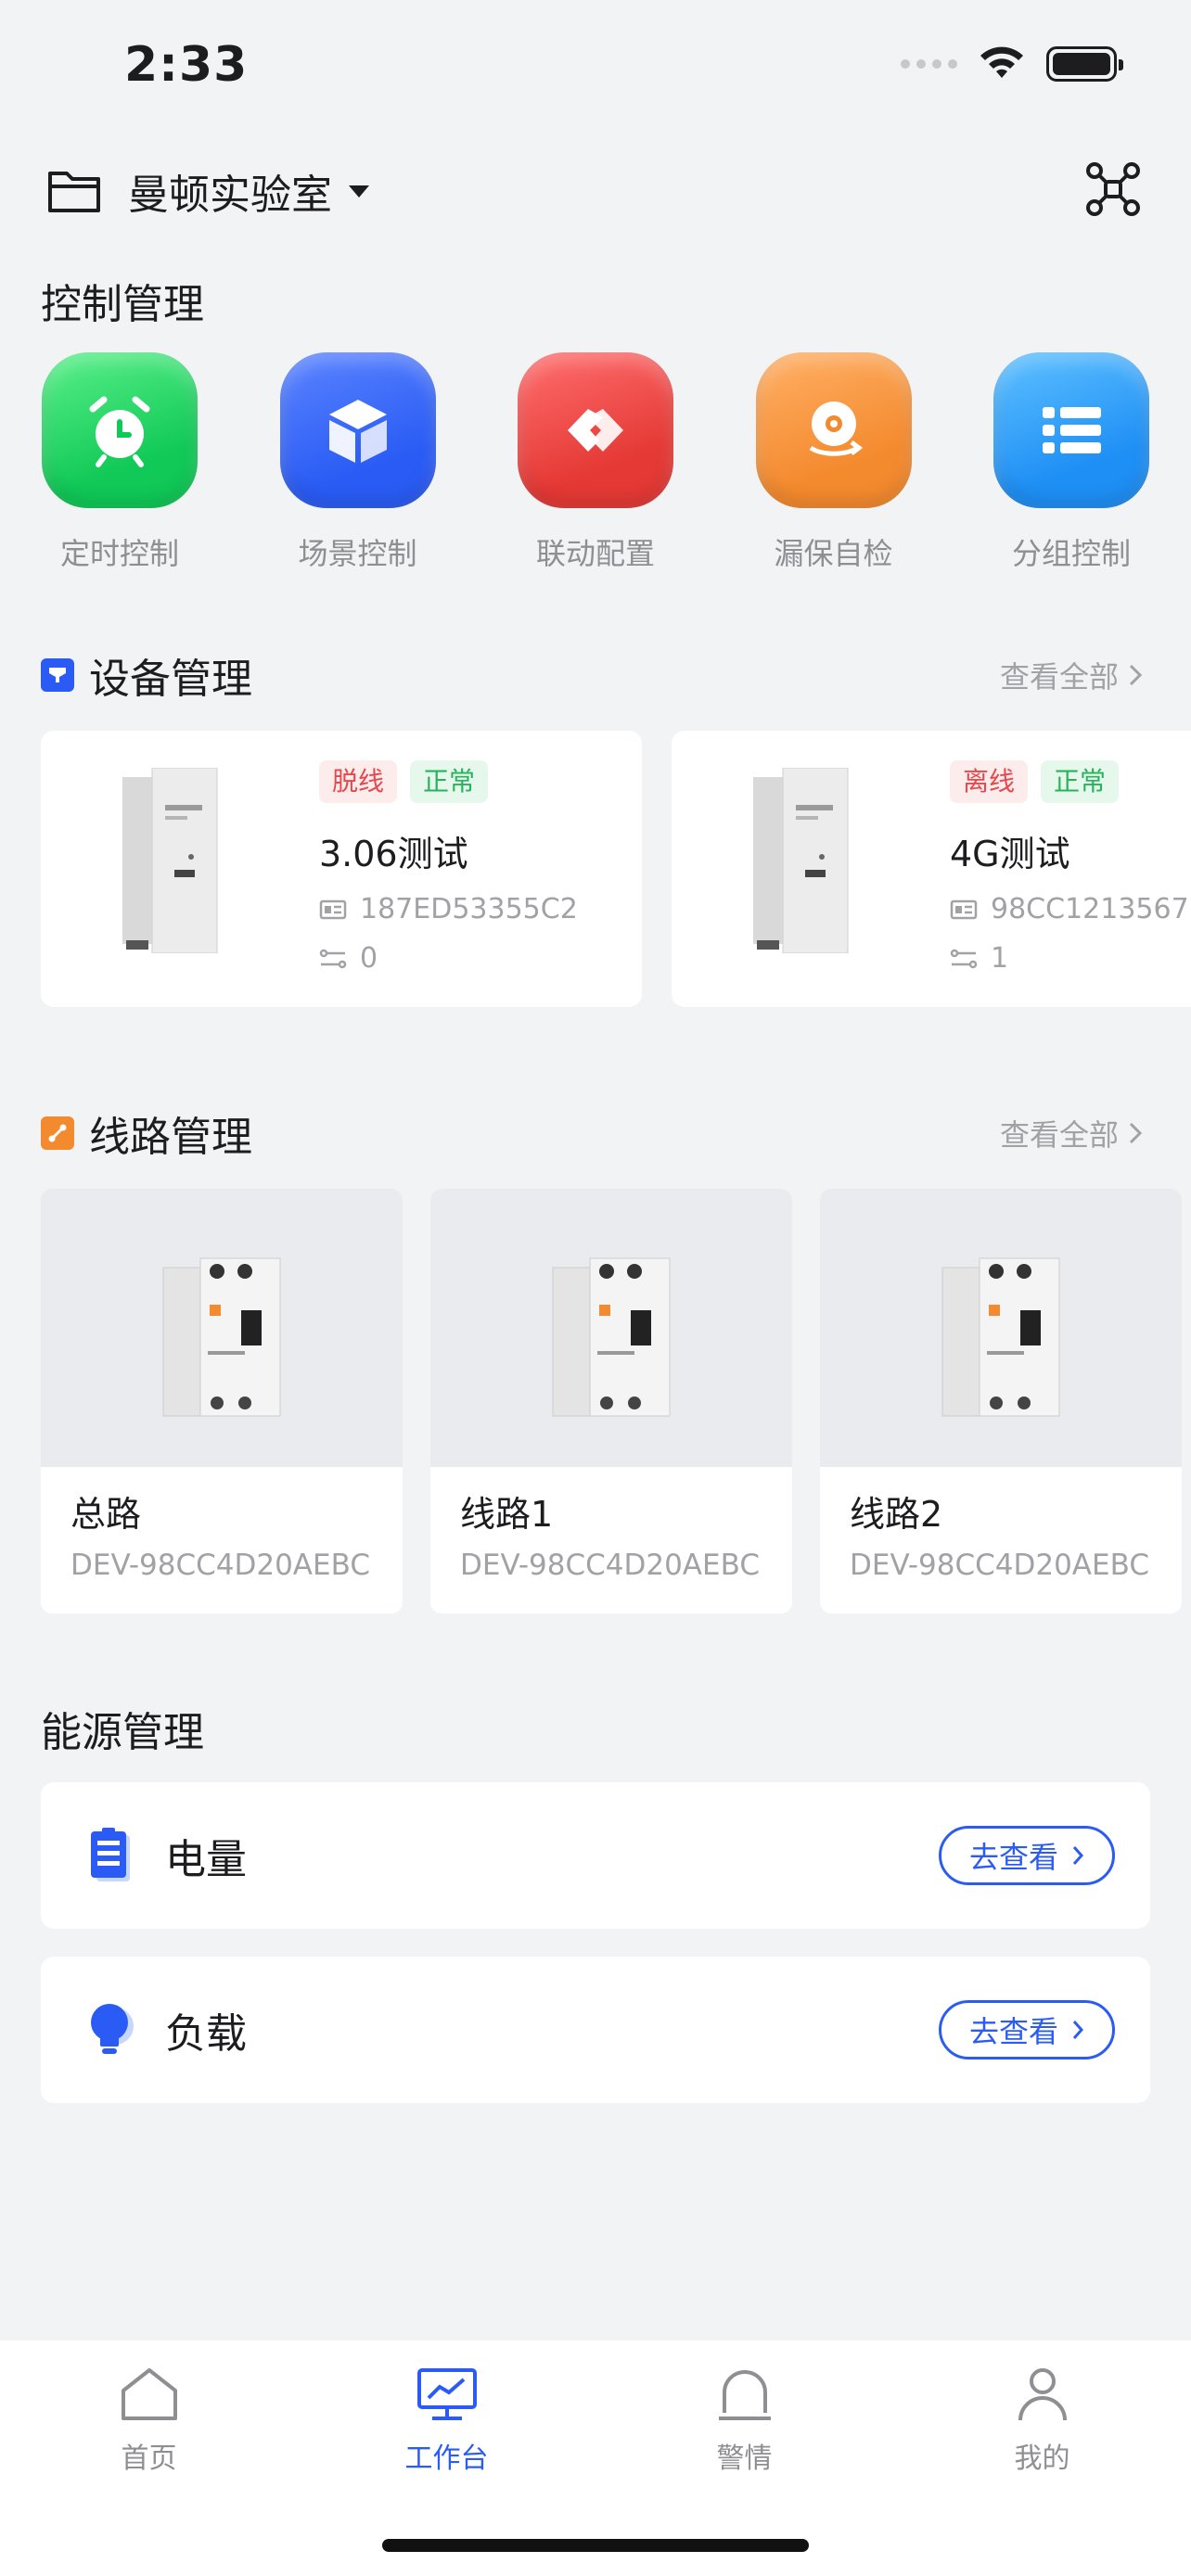 The image size is (1191, 2576). What do you see at coordinates (120, 430) in the screenshot?
I see `alarm-clock-icon` at bounding box center [120, 430].